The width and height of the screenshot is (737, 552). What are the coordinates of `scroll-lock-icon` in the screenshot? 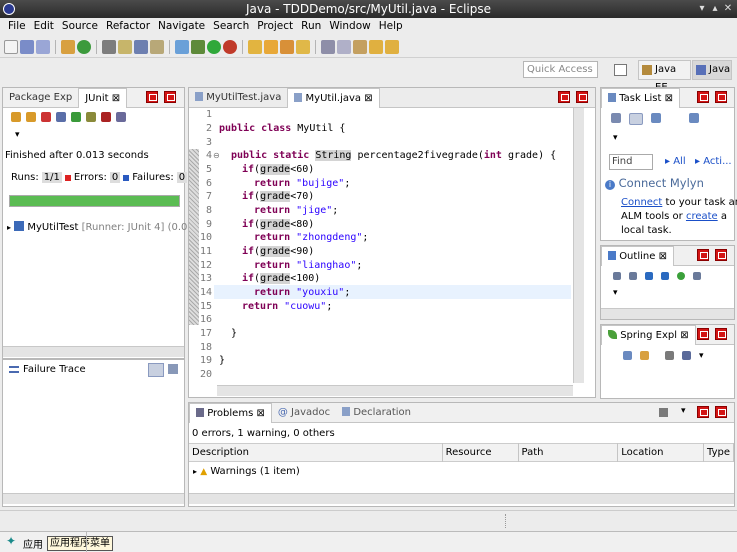 It's located at (61, 117).